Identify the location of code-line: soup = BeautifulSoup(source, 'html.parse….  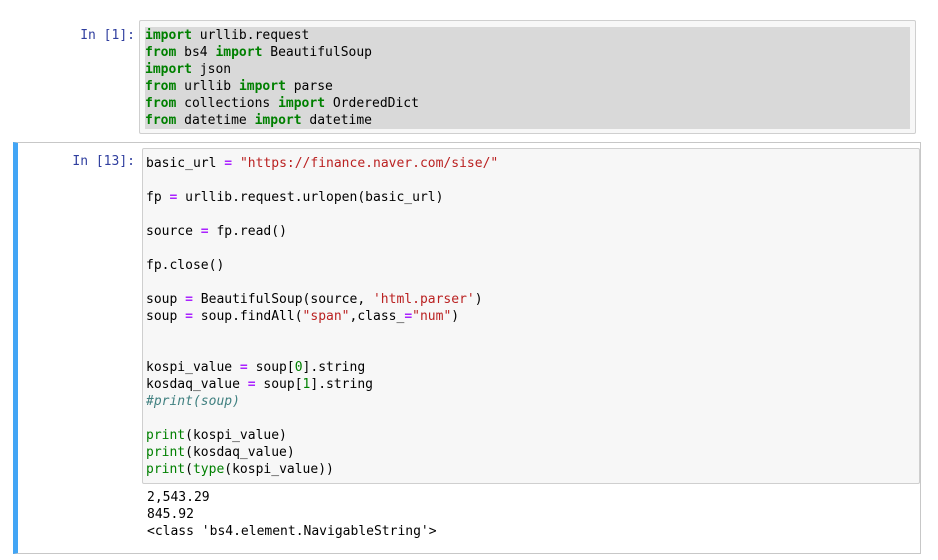
(314, 299).